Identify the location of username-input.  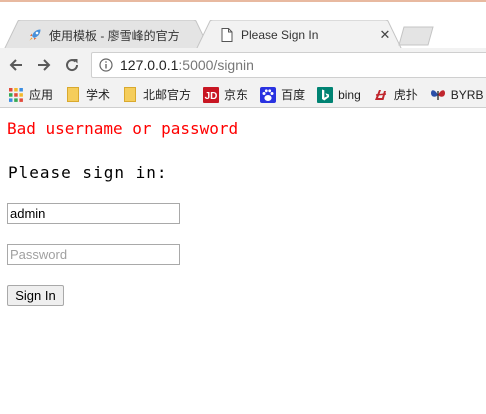
(93, 213).